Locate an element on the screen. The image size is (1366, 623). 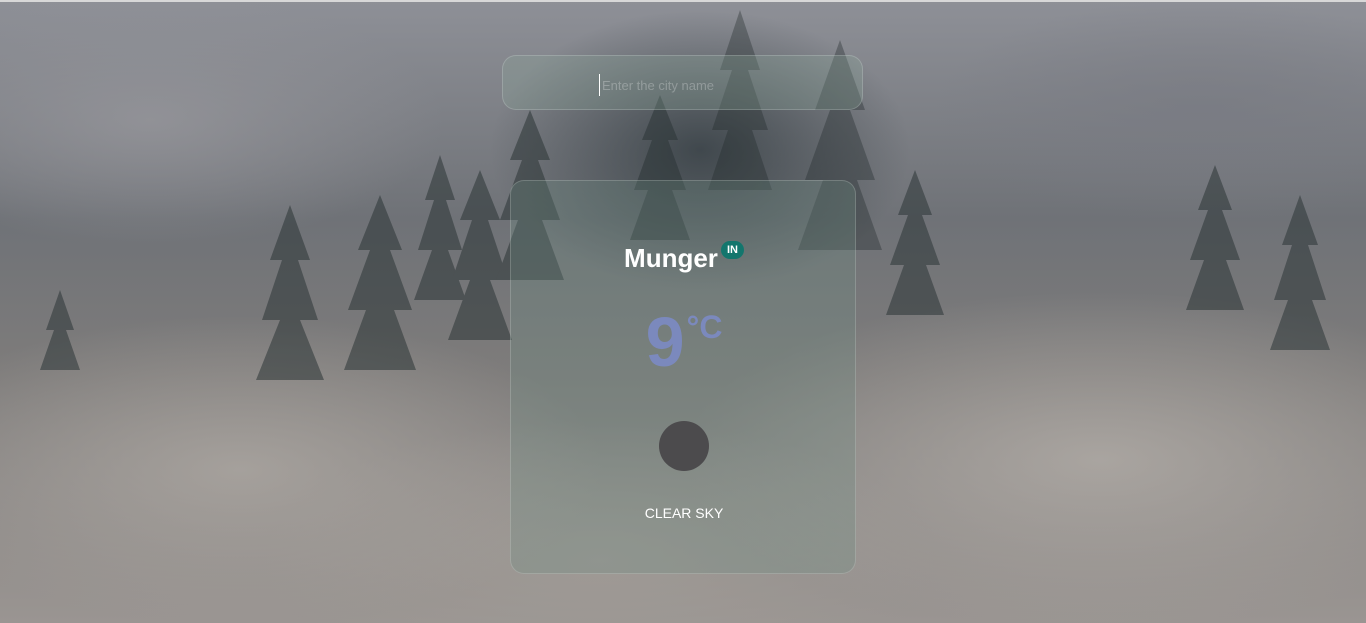
temperature-row: 9°C is located at coordinates (684, 342).